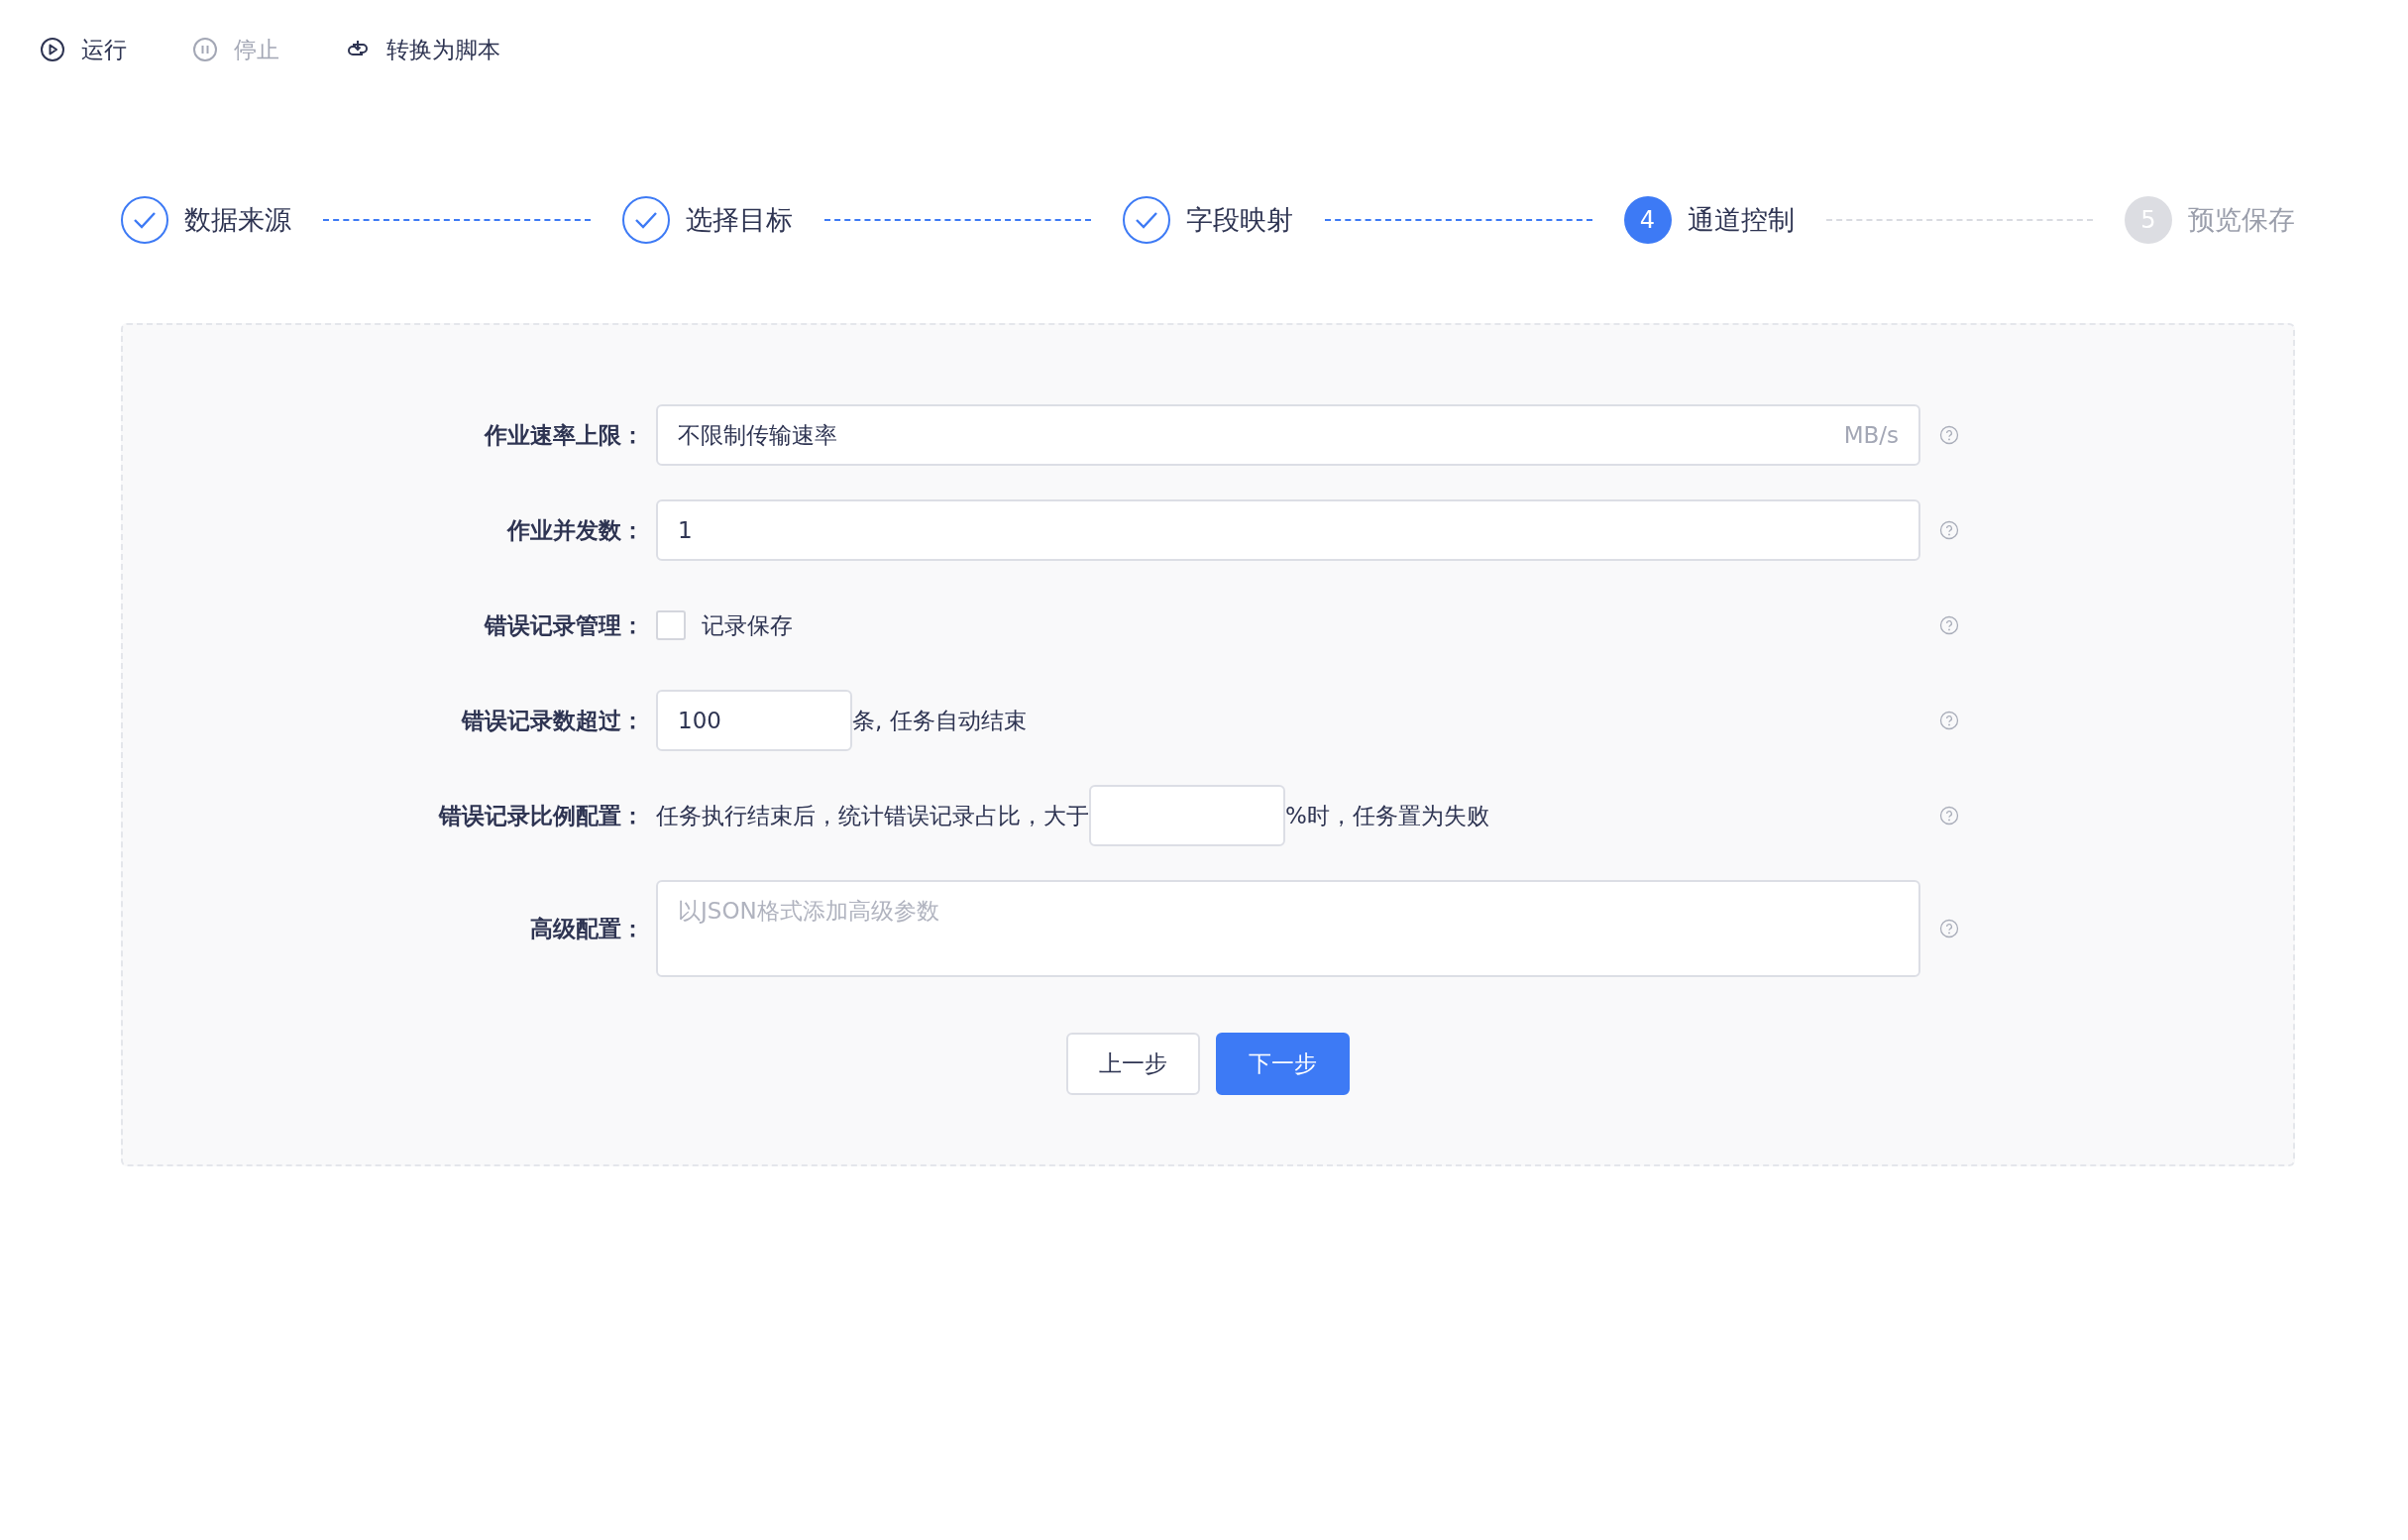 The height and width of the screenshot is (1540, 2408). What do you see at coordinates (1387, 815) in the screenshot?
I see `form-text: %时，任务置为失败` at bounding box center [1387, 815].